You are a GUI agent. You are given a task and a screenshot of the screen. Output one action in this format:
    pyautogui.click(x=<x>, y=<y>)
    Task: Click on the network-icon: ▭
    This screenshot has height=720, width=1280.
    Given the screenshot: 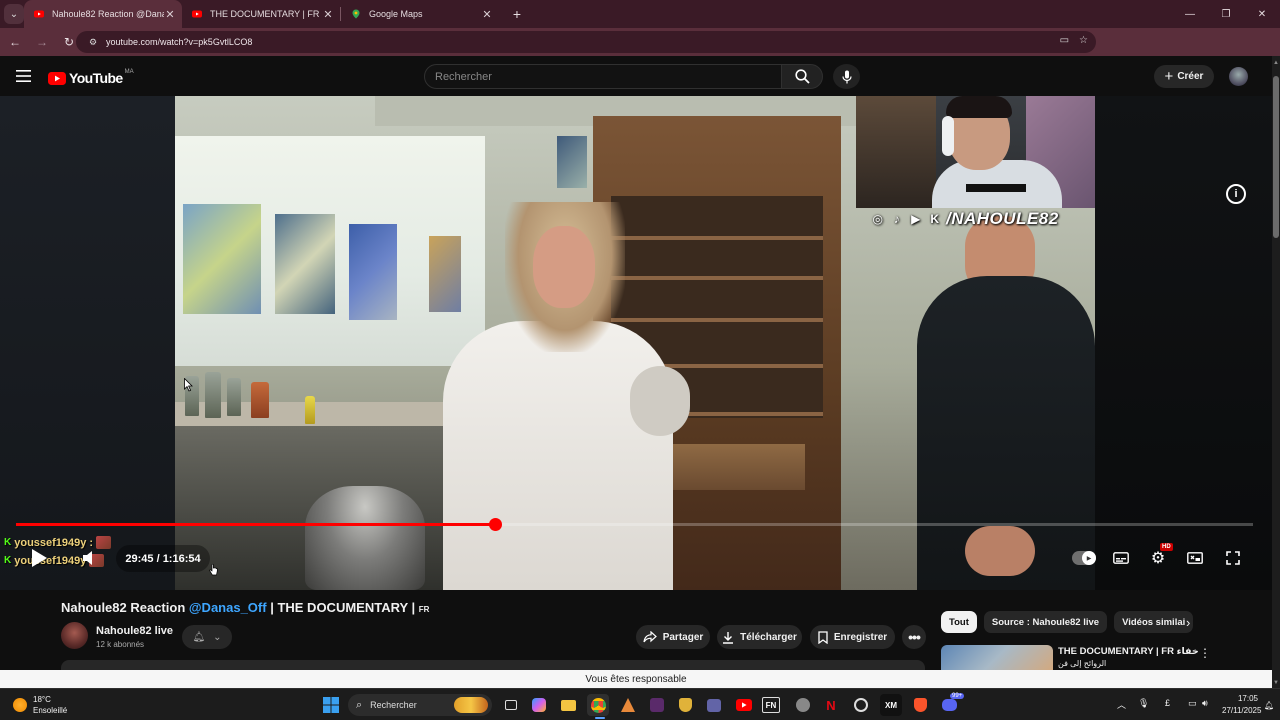 What is the action you would take?
    pyautogui.click(x=1192, y=703)
    